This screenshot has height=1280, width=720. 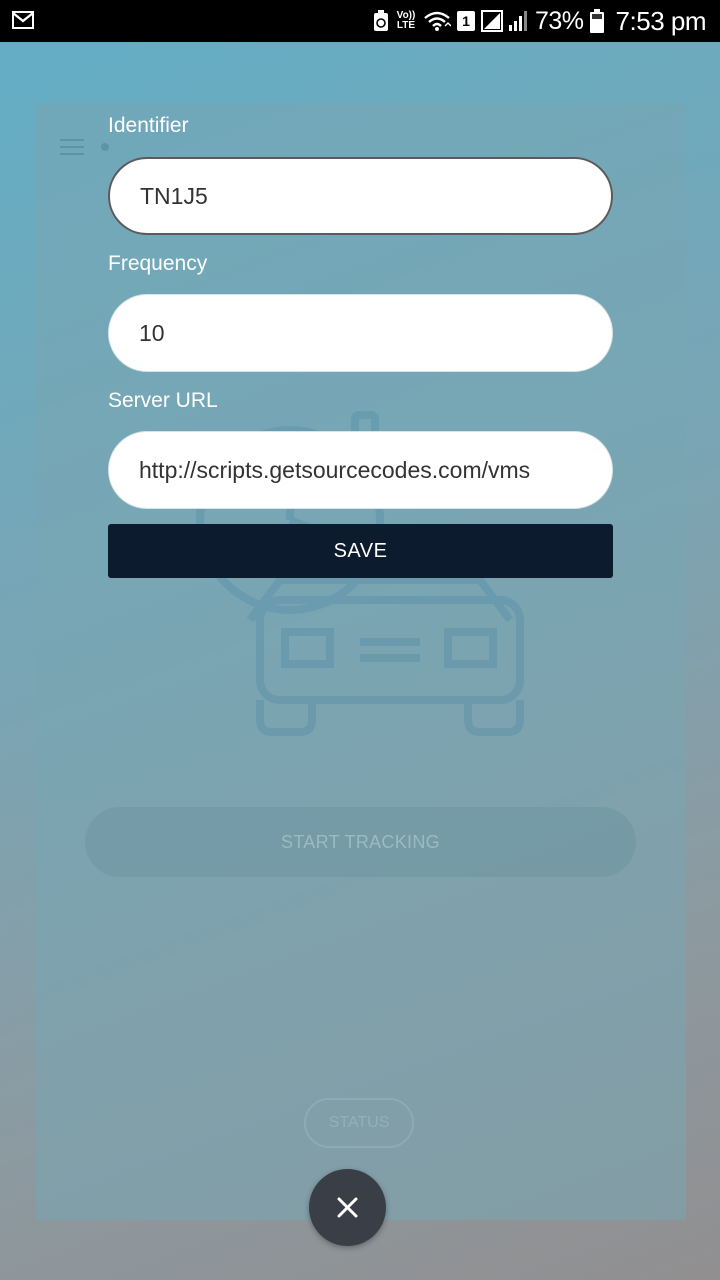 What do you see at coordinates (360, 333) in the screenshot?
I see `frequency-input` at bounding box center [360, 333].